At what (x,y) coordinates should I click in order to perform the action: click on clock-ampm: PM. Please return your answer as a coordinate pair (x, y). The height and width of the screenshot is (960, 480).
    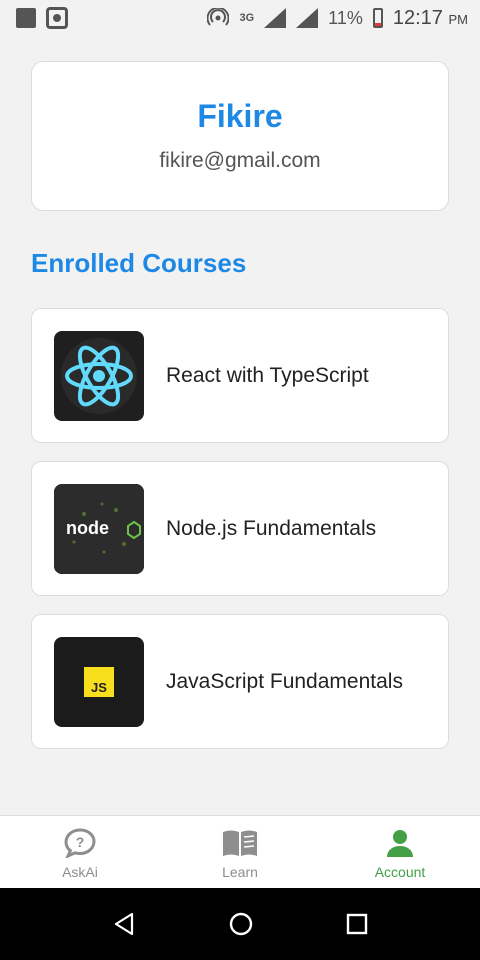
    Looking at the image, I should click on (458, 19).